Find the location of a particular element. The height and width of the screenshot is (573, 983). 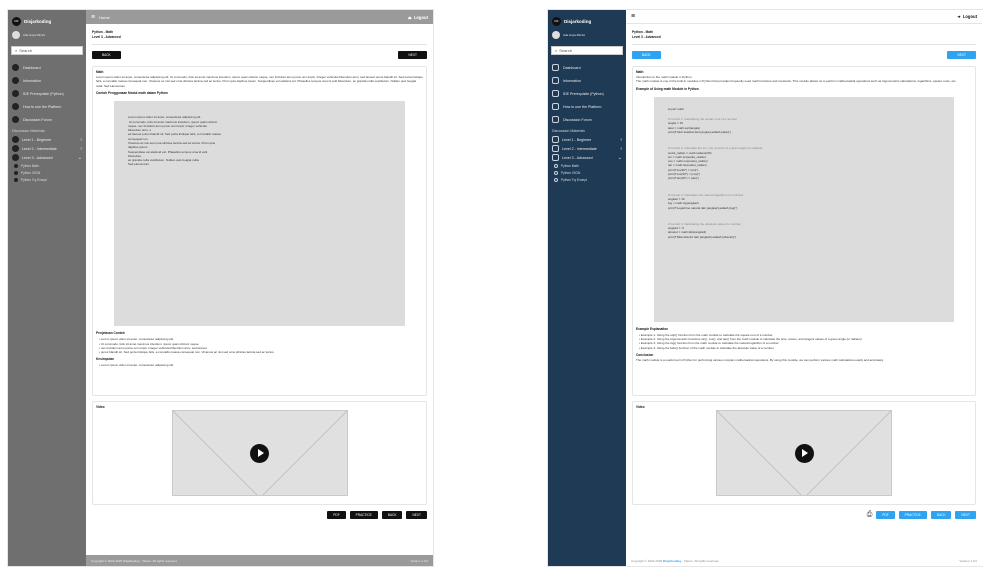

chevron-left-icon: ‹ is located at coordinates (81, 139).